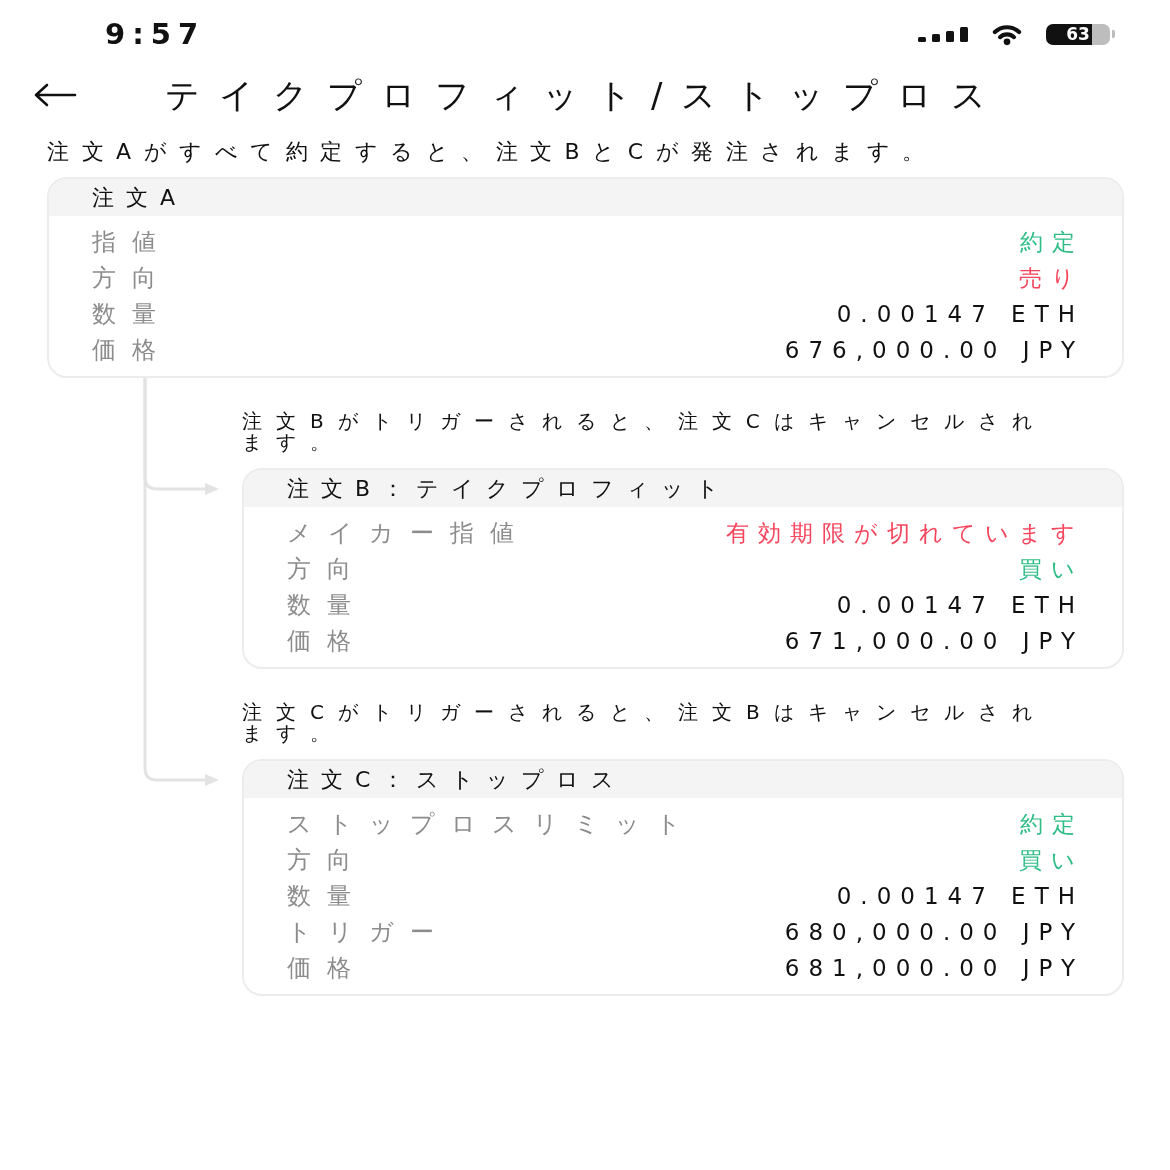  Describe the element at coordinates (492, 152) in the screenshot. I see `description-text: 注文Aがすべて約定すると、注文BとCが発注されます。` at that location.